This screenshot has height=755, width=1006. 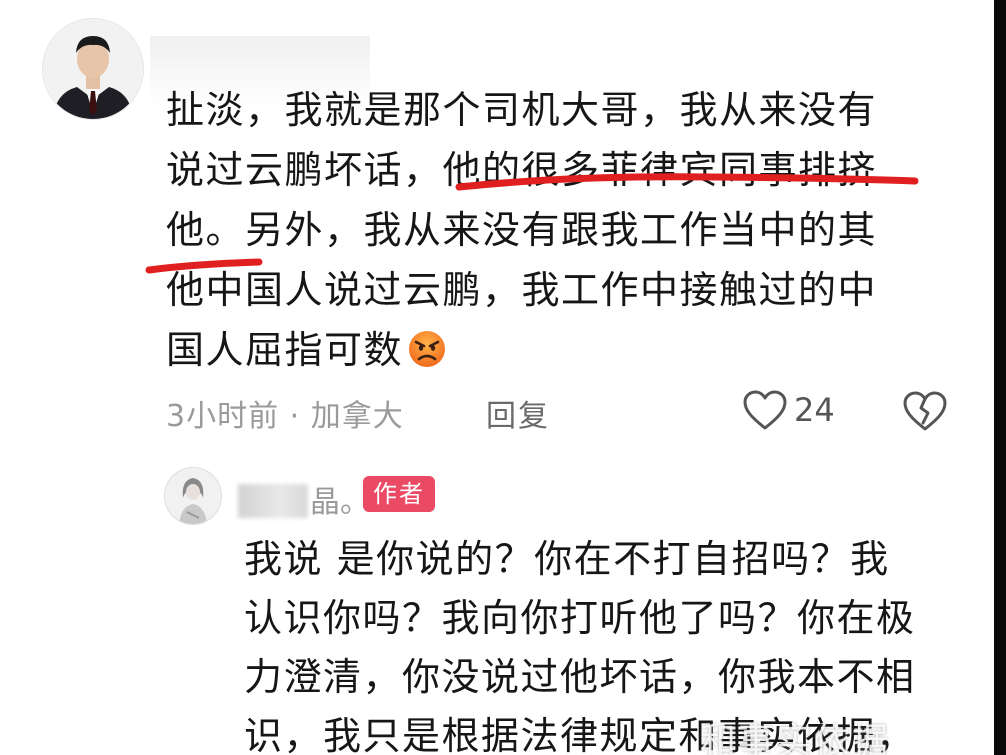 I want to click on comment-line: 国人屈指可数, so click(x=285, y=350).